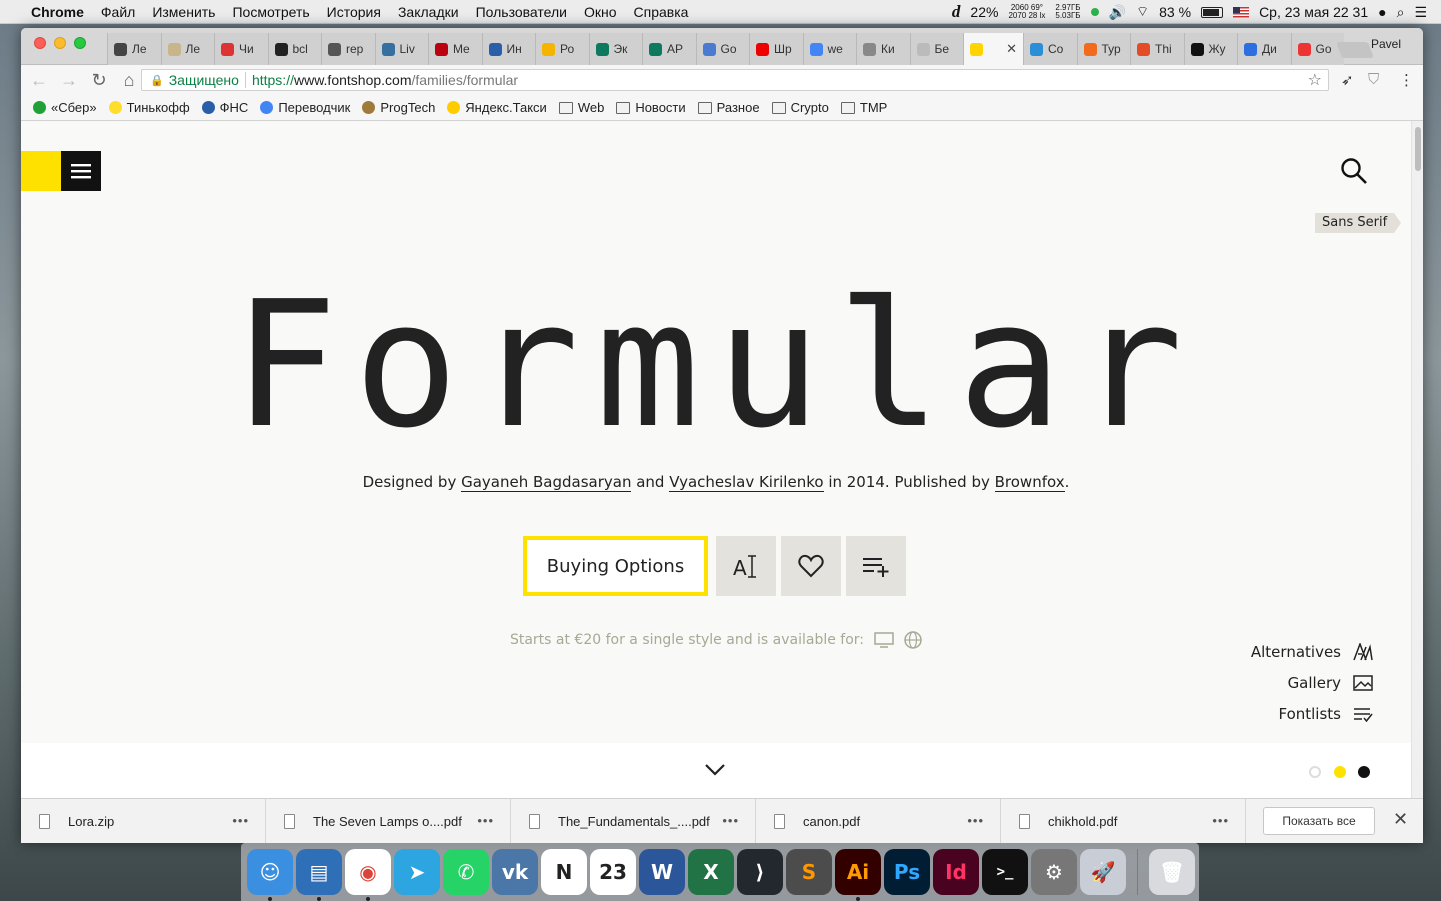  Describe the element at coordinates (863, 107) in the screenshot. I see `bookmark-folder: TMP` at that location.